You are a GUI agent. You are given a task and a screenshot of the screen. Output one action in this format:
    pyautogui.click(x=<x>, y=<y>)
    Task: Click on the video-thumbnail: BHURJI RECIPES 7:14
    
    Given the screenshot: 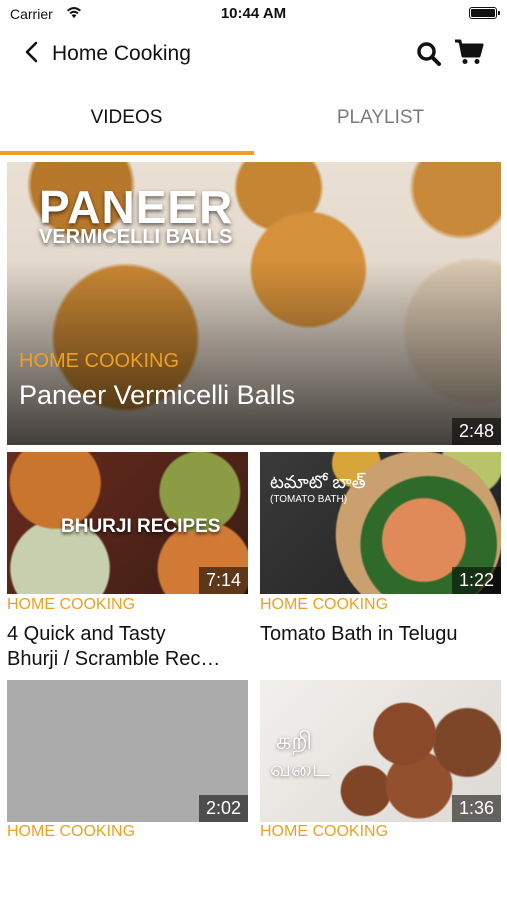 What is the action you would take?
    pyautogui.click(x=127, y=523)
    